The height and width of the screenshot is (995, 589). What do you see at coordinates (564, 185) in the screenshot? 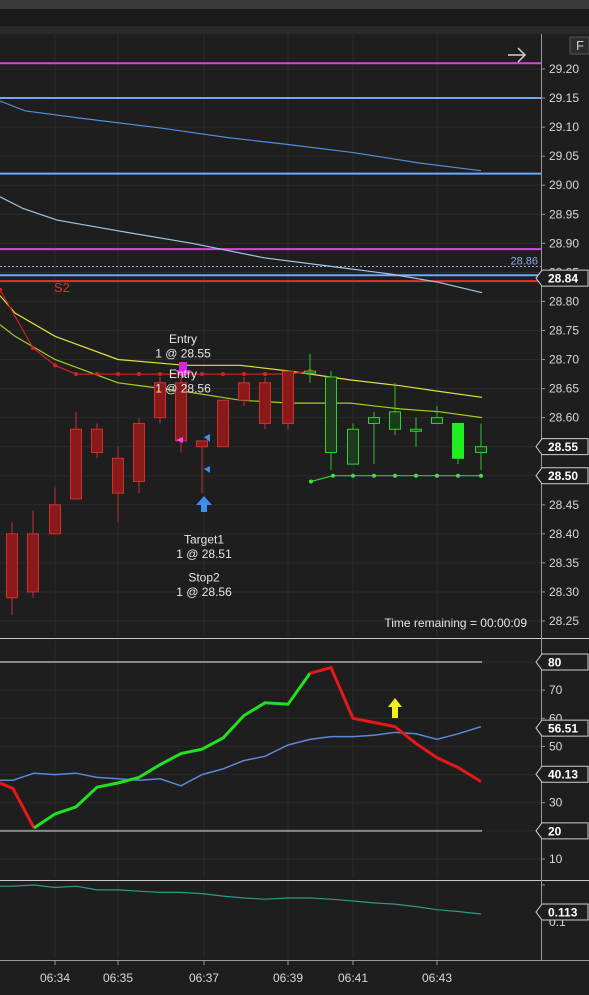
I see `price-tick-label: 29.00` at bounding box center [564, 185].